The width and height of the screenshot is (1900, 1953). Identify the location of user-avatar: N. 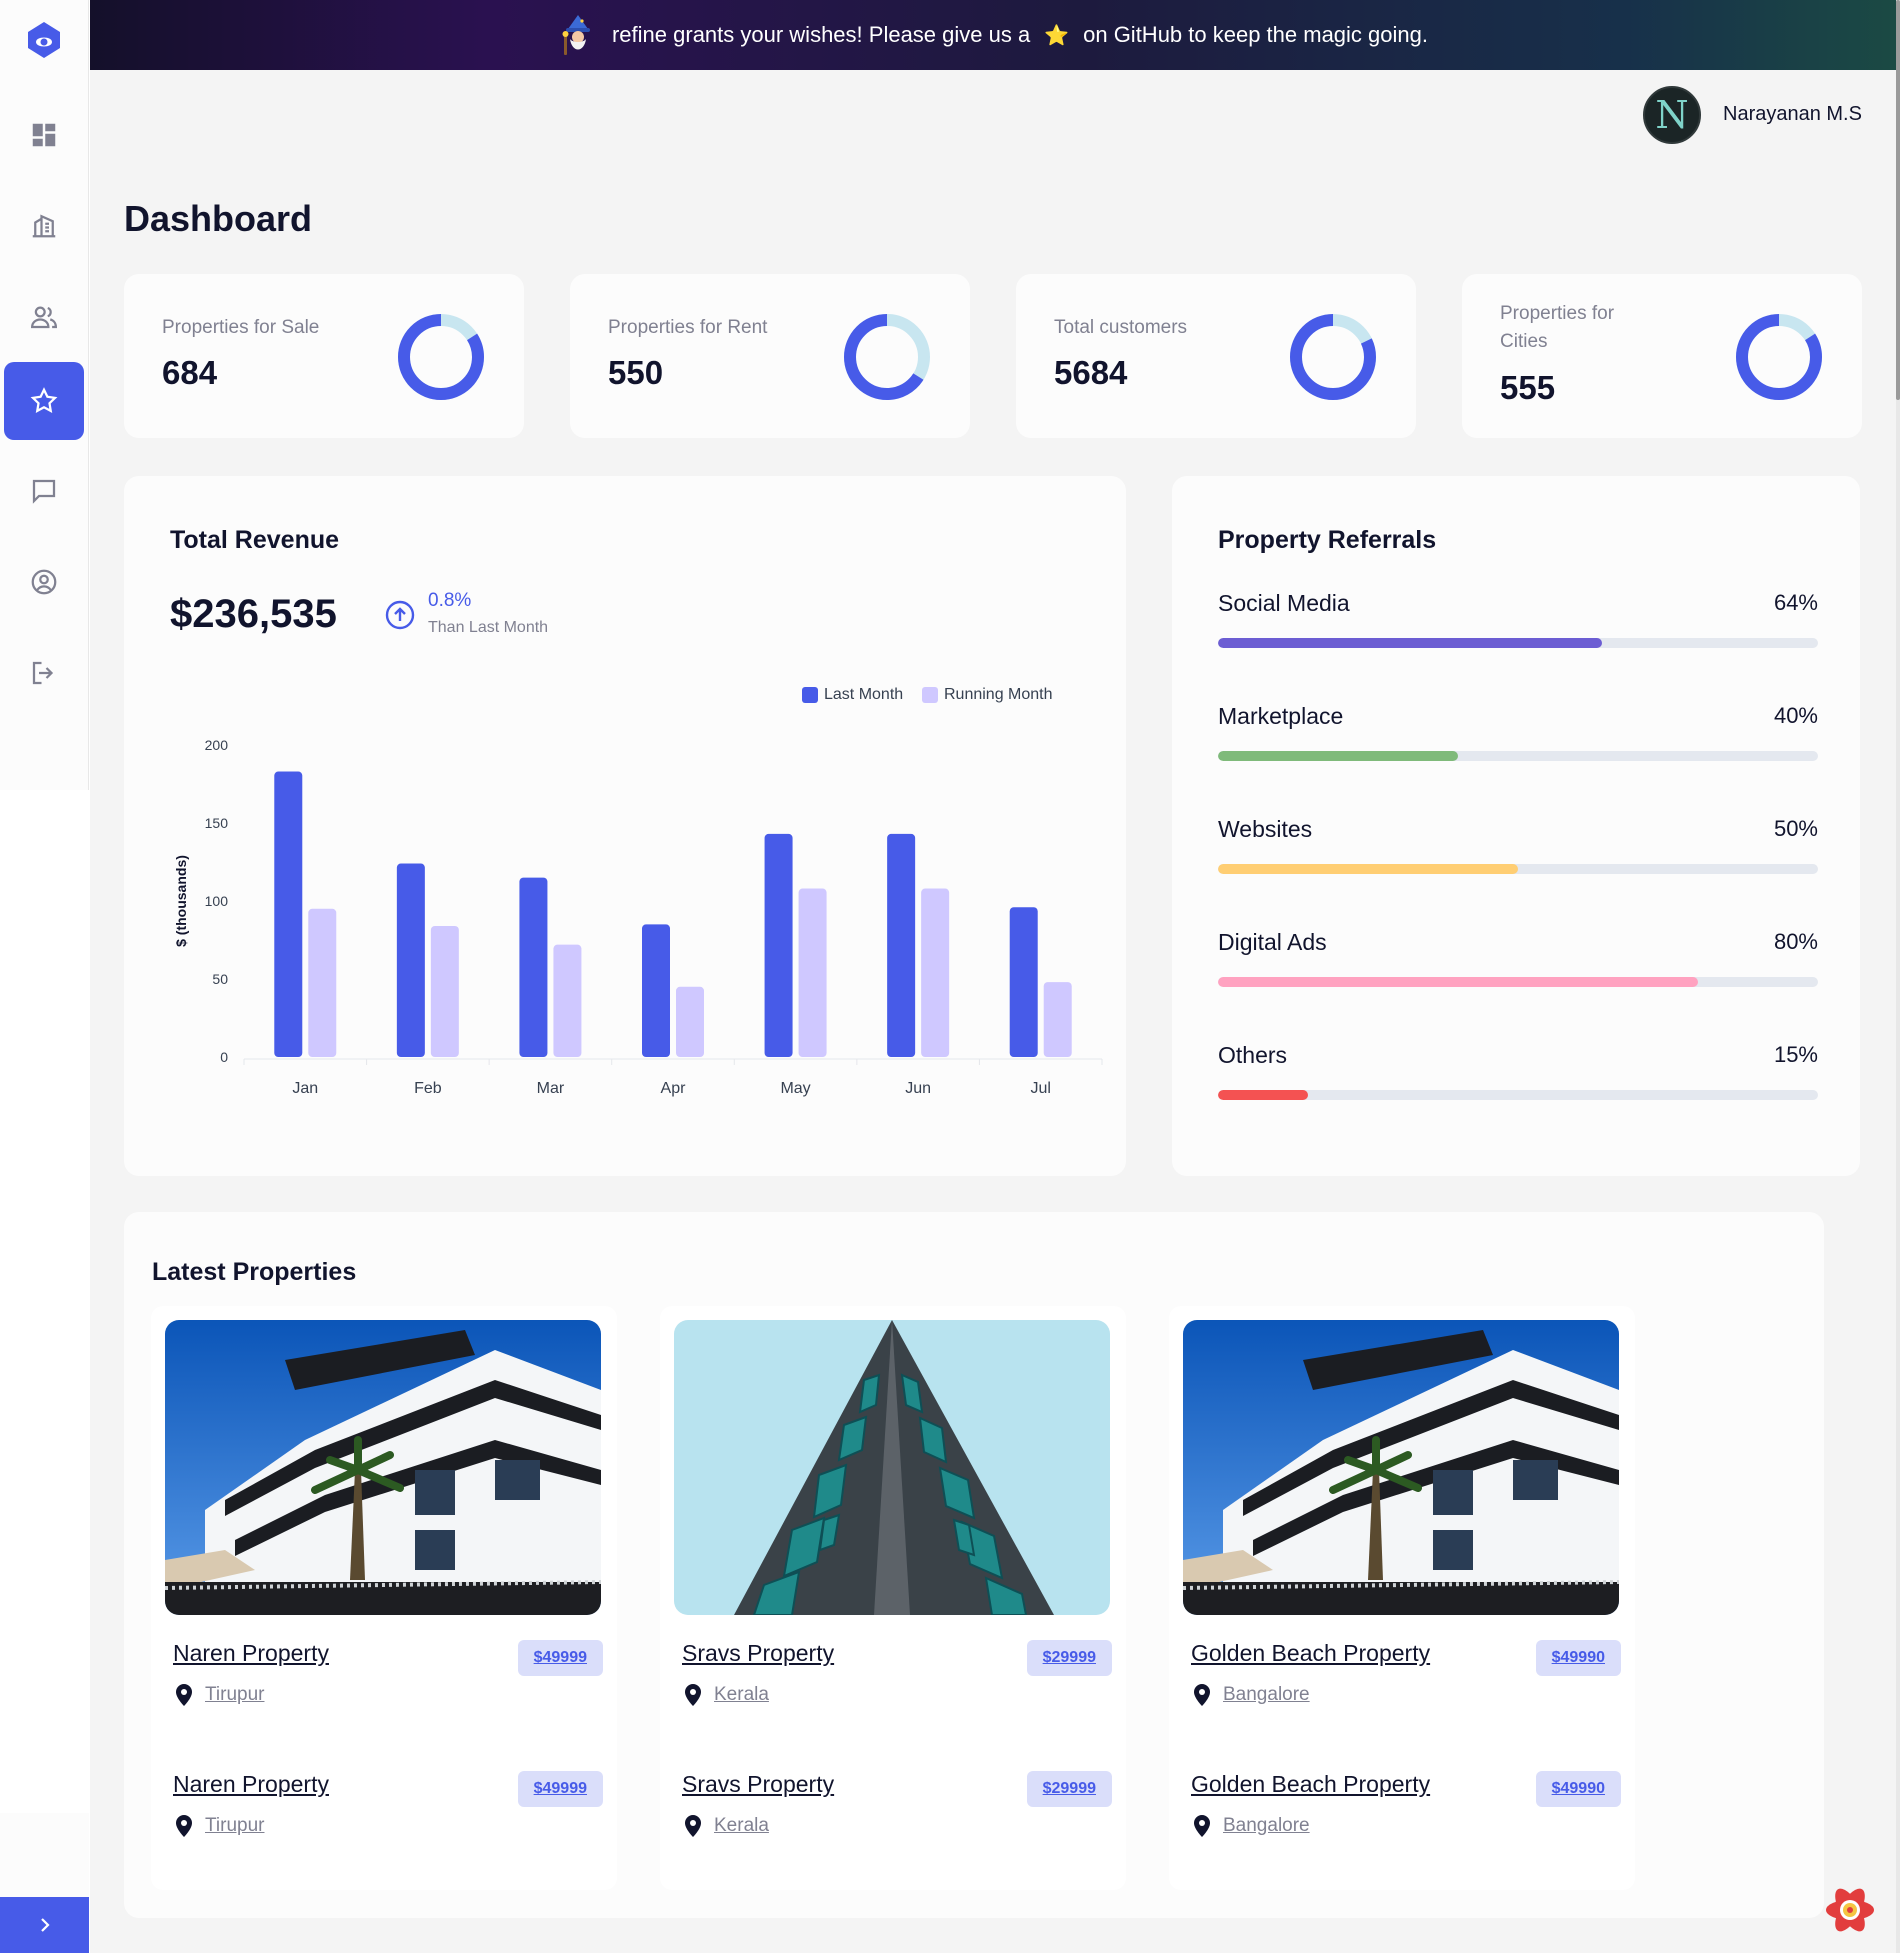
(1672, 115).